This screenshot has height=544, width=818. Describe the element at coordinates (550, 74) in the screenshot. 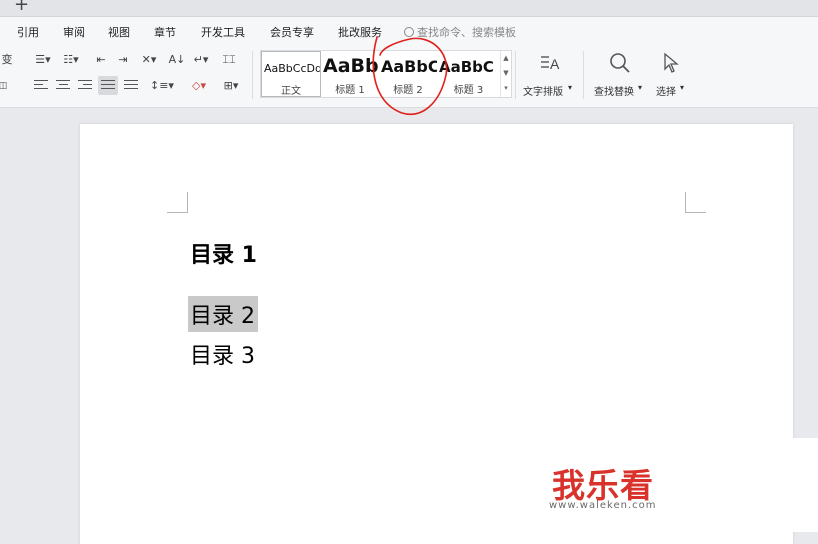

I see `text-layout-button: A 文字排版 ▾` at that location.